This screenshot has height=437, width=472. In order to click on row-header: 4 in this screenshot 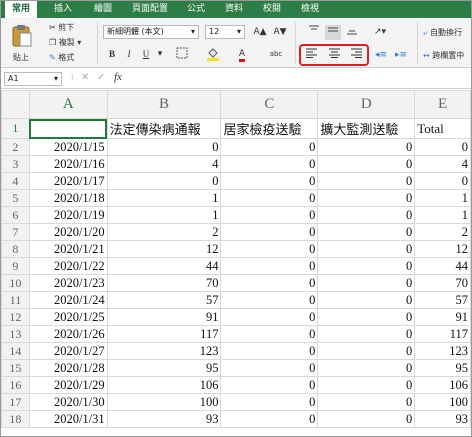, I will do `click(15, 181)`.